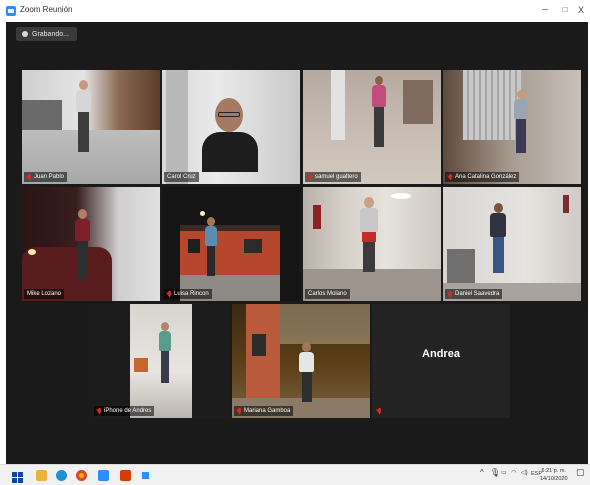 Image resolution: width=590 pixels, height=485 pixels. Describe the element at coordinates (477, 294) in the screenshot. I see `participant-name: Daniel Saavedra` at that location.